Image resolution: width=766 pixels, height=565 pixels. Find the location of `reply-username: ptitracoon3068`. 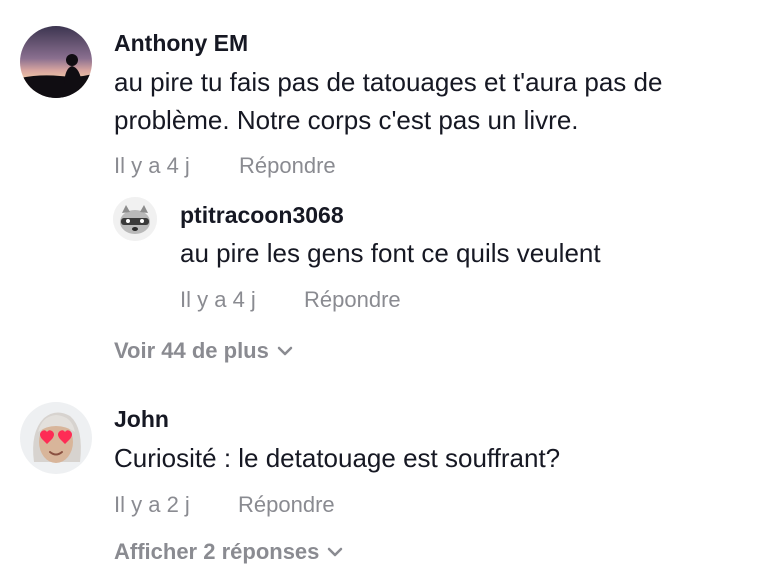

reply-username: ptitracoon3068 is located at coordinates (262, 215).